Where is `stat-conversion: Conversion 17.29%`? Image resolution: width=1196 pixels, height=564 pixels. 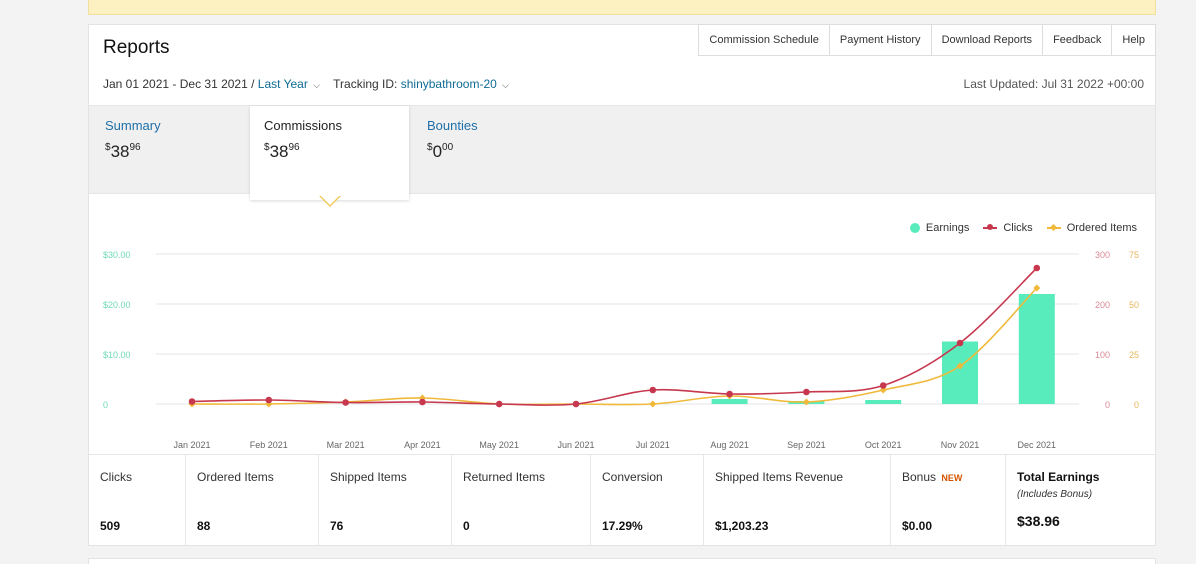
stat-conversion: Conversion 17.29% is located at coordinates (647, 500).